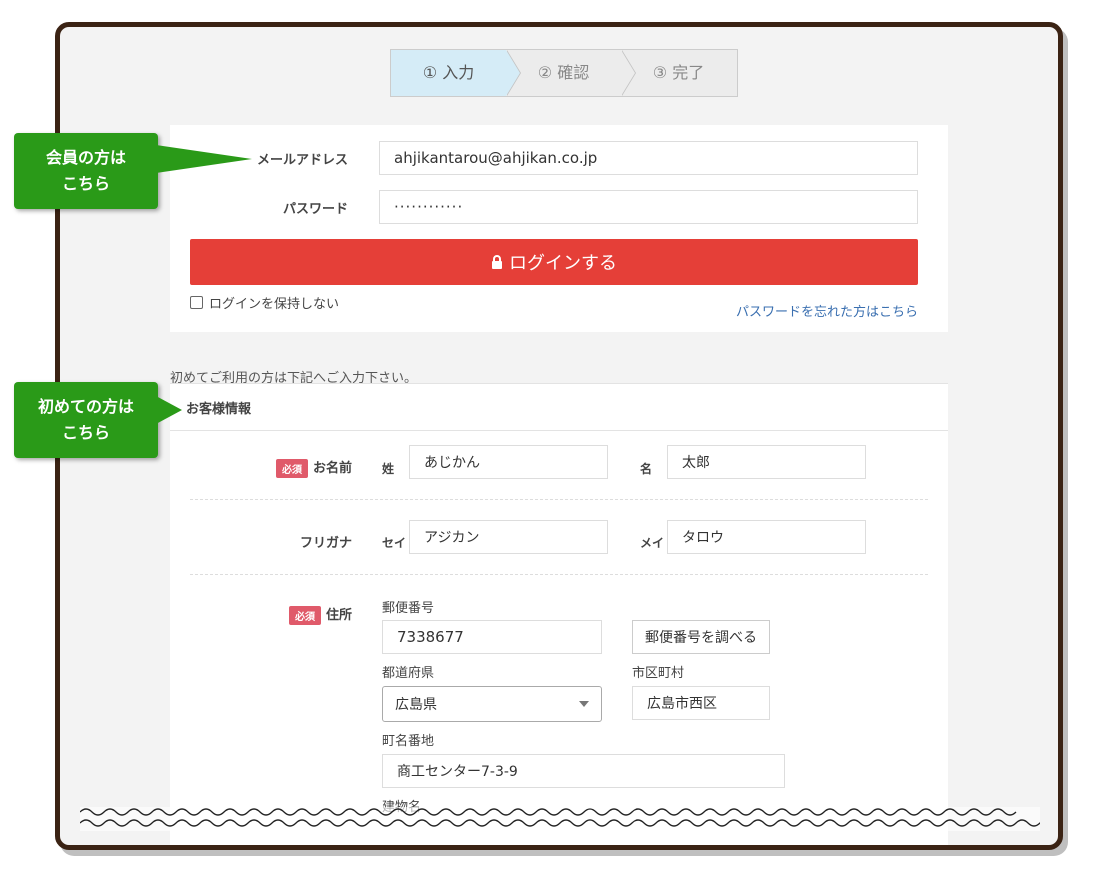 The image size is (1118, 873). I want to click on member-callout-line2: こちら, so click(85, 183).